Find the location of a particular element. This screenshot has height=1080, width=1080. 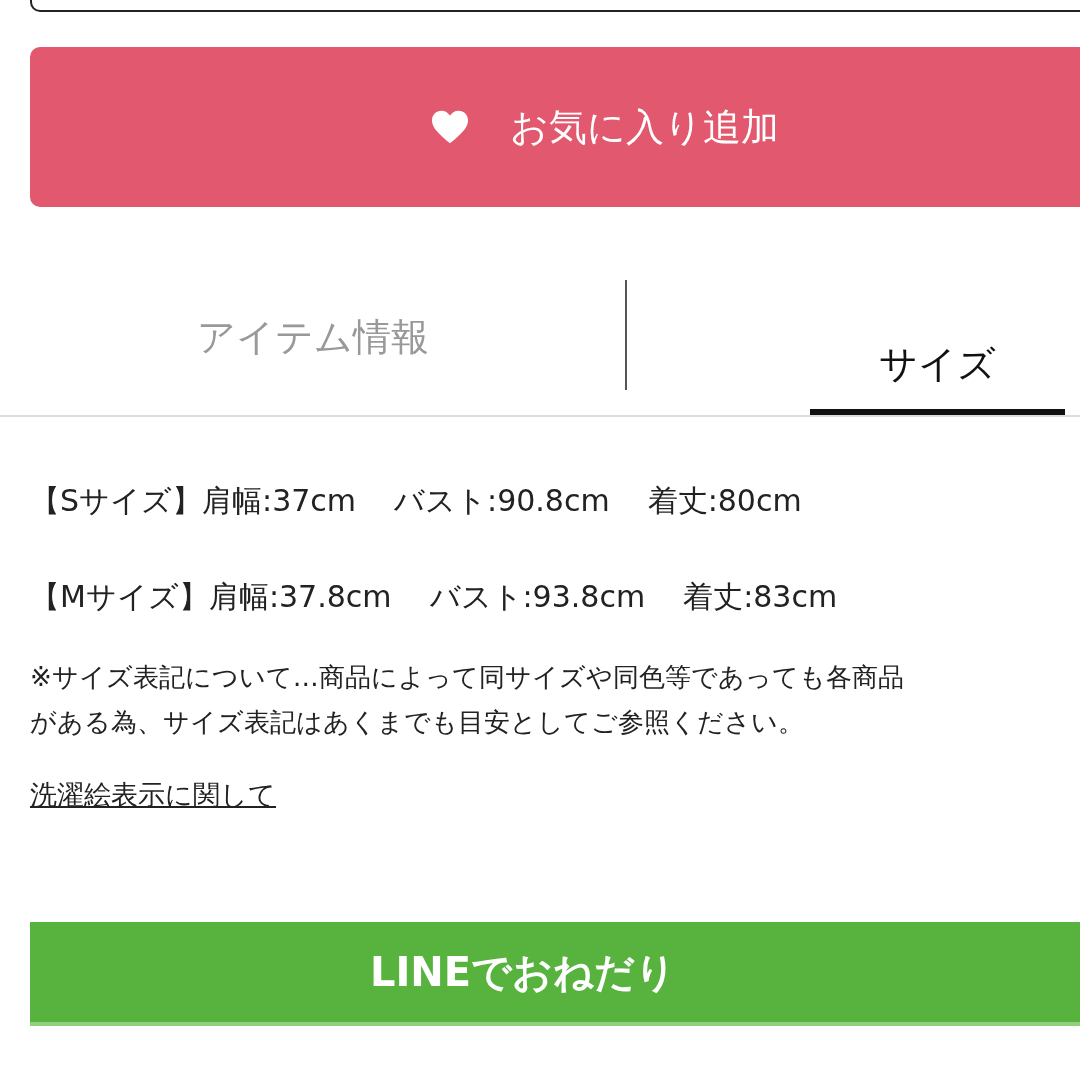

measurement: 着丈:83cm is located at coordinates (760, 597).